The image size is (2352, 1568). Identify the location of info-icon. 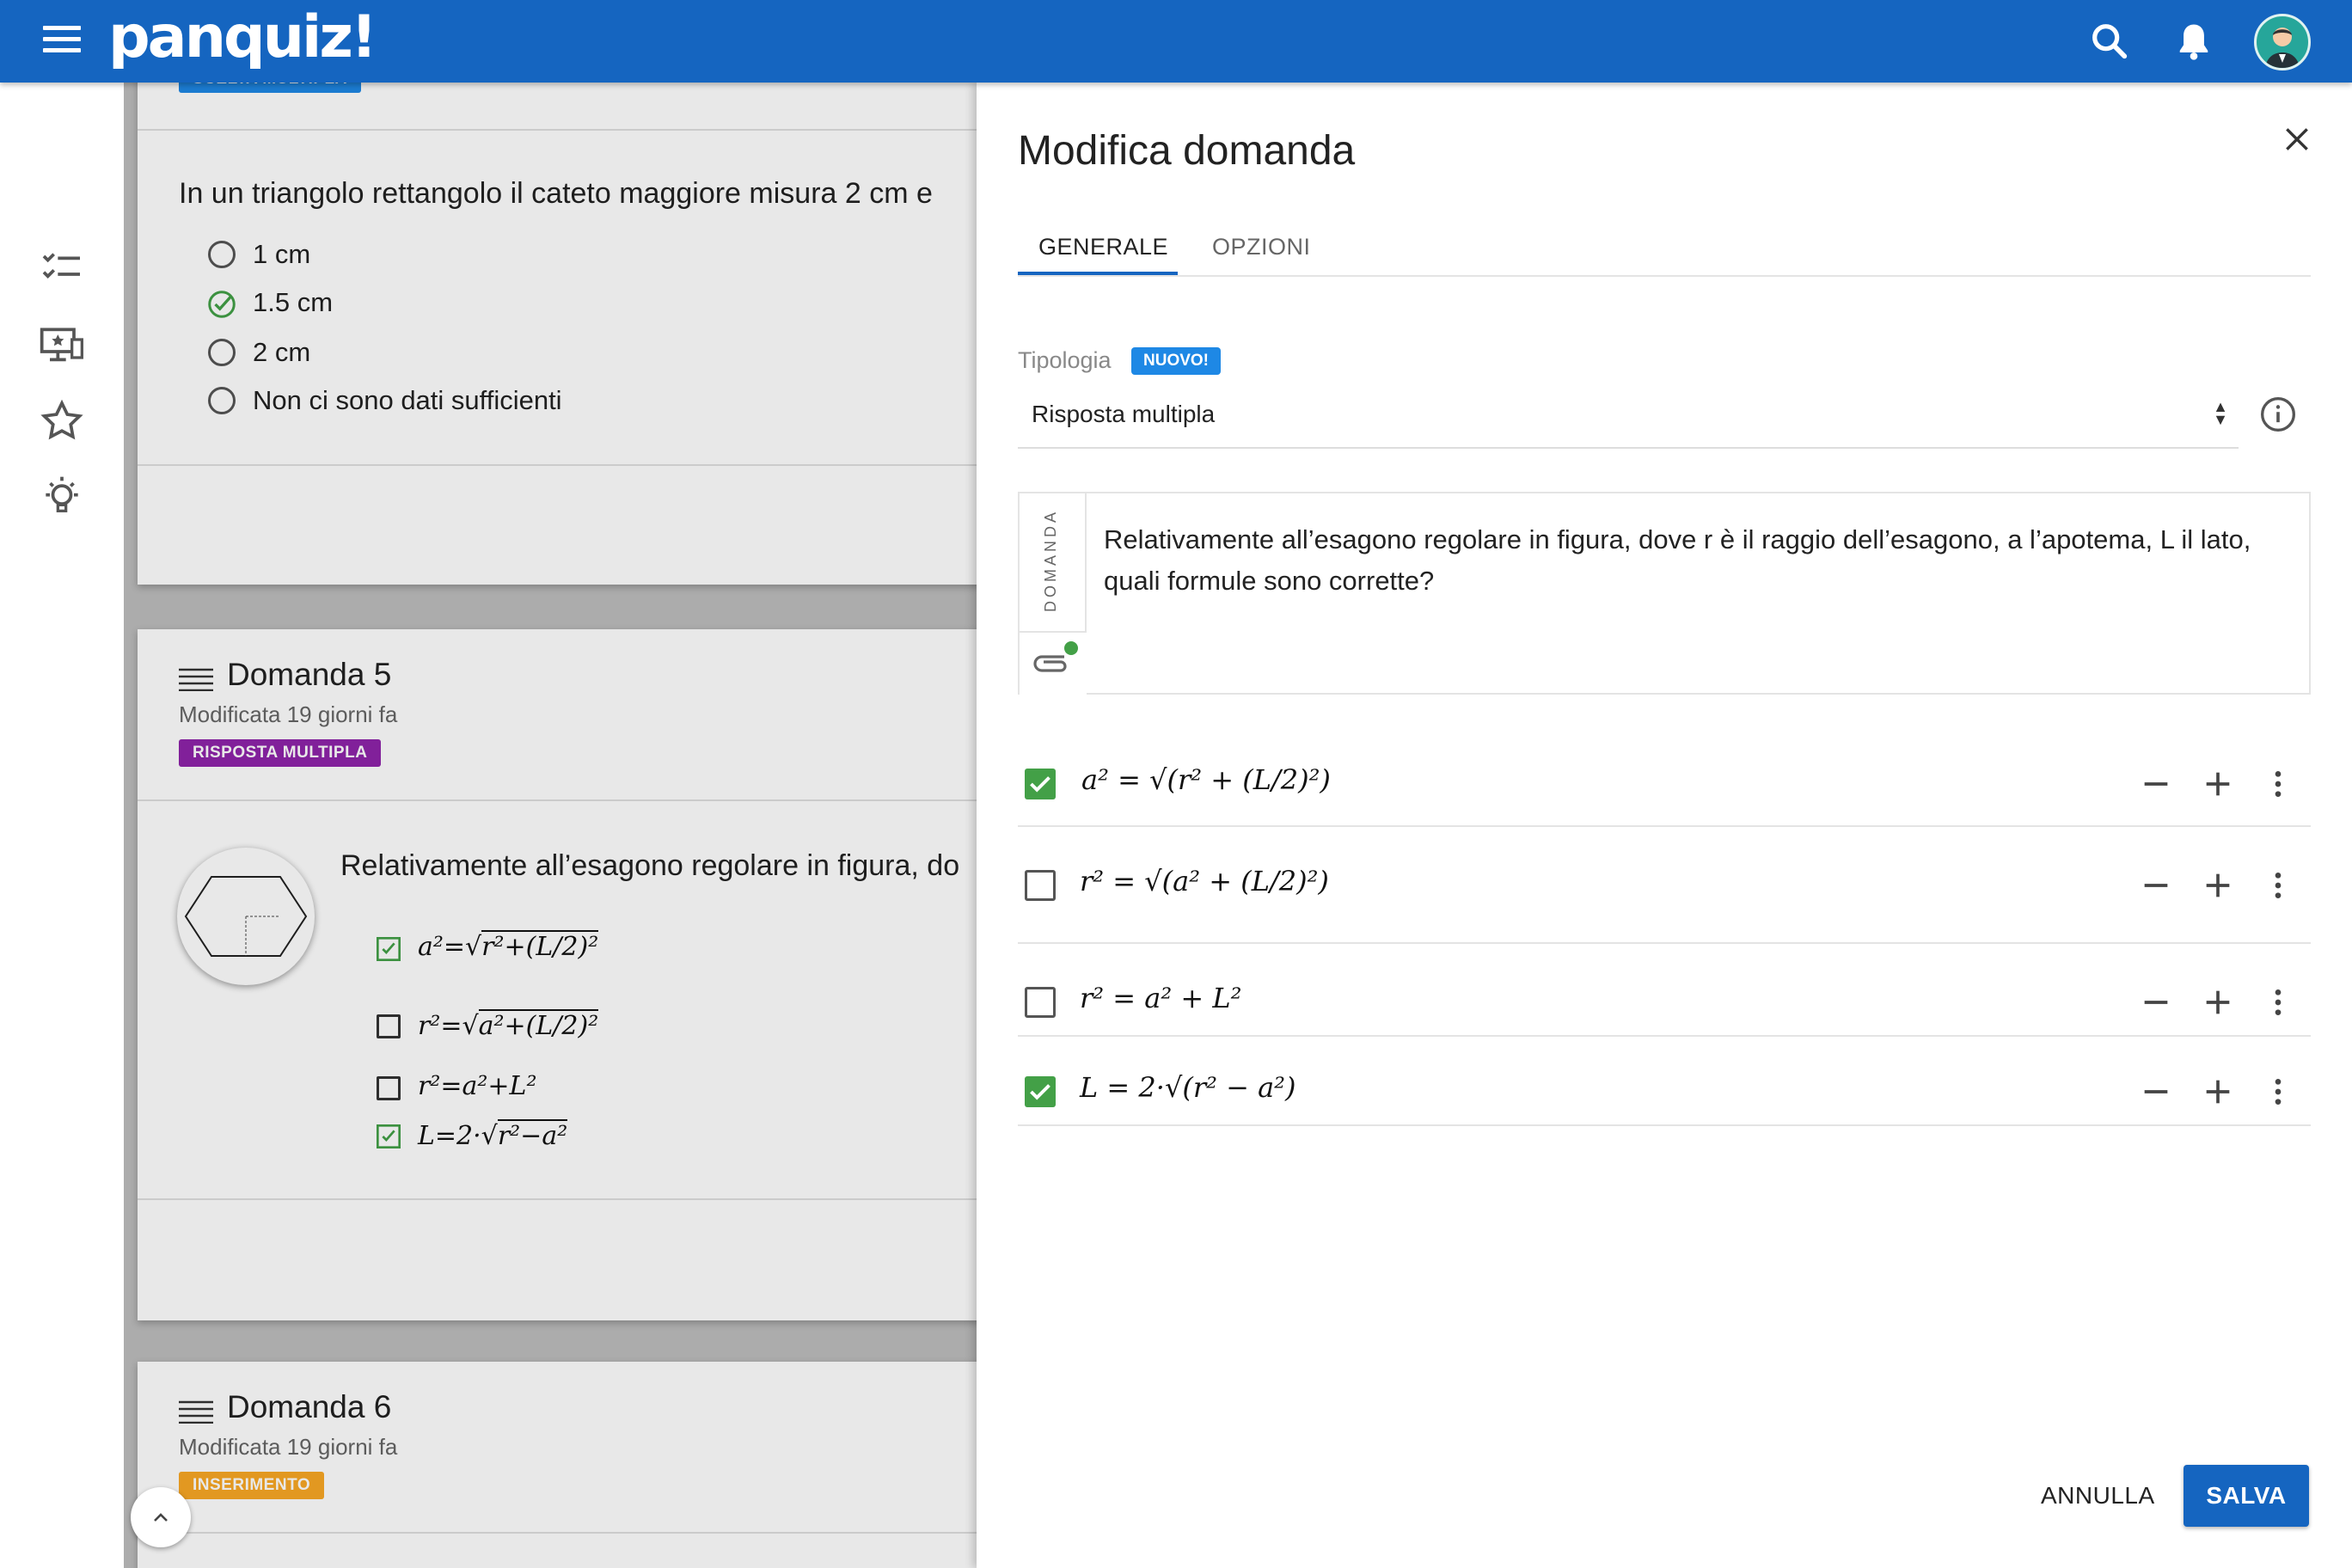
(2278, 414).